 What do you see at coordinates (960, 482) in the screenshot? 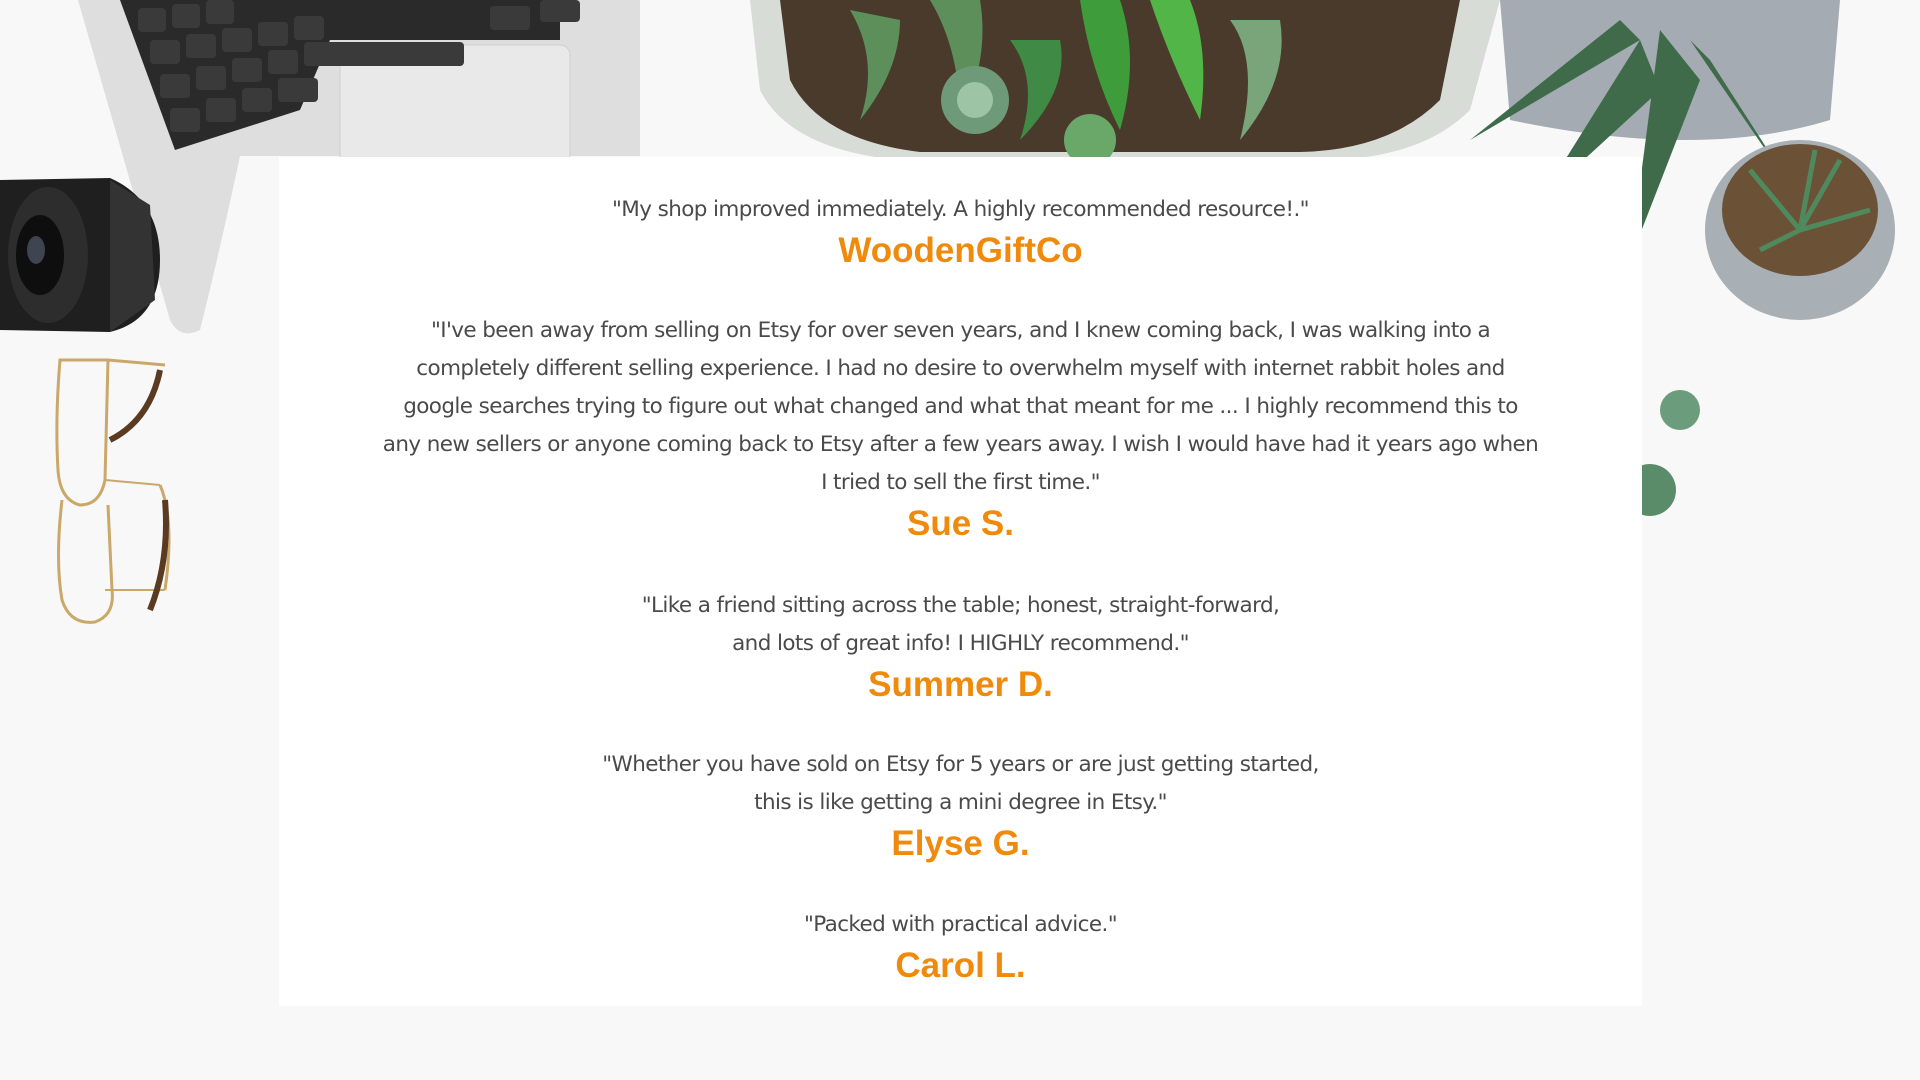
I see `testimonial-quote-line: I tried to sell the first time."` at bounding box center [960, 482].